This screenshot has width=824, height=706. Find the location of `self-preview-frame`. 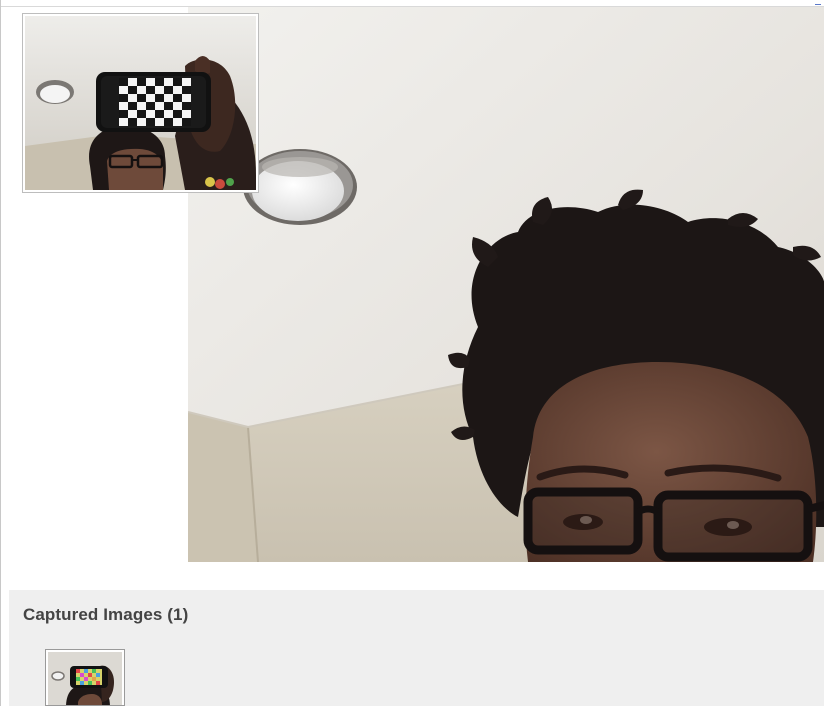

self-preview-frame is located at coordinates (140, 103).